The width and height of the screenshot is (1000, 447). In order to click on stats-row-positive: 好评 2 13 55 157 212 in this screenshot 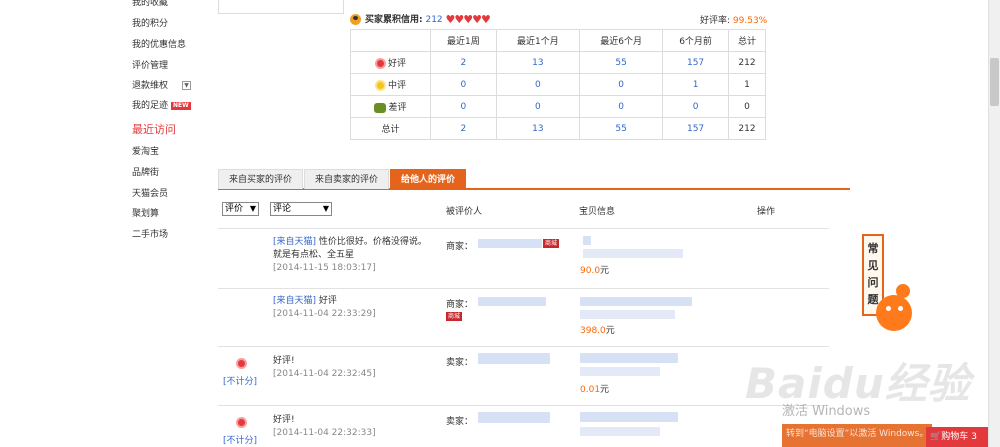, I will do `click(558, 62)`.